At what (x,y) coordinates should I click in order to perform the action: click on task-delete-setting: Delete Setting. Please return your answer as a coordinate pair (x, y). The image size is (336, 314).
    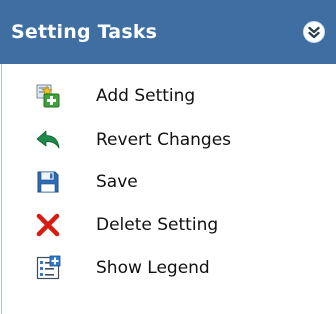
    Looking at the image, I should click on (168, 225).